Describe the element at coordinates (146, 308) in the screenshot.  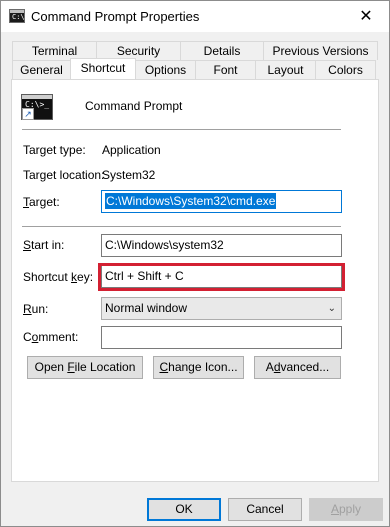
I see `run-selected-value: Normal window` at that location.